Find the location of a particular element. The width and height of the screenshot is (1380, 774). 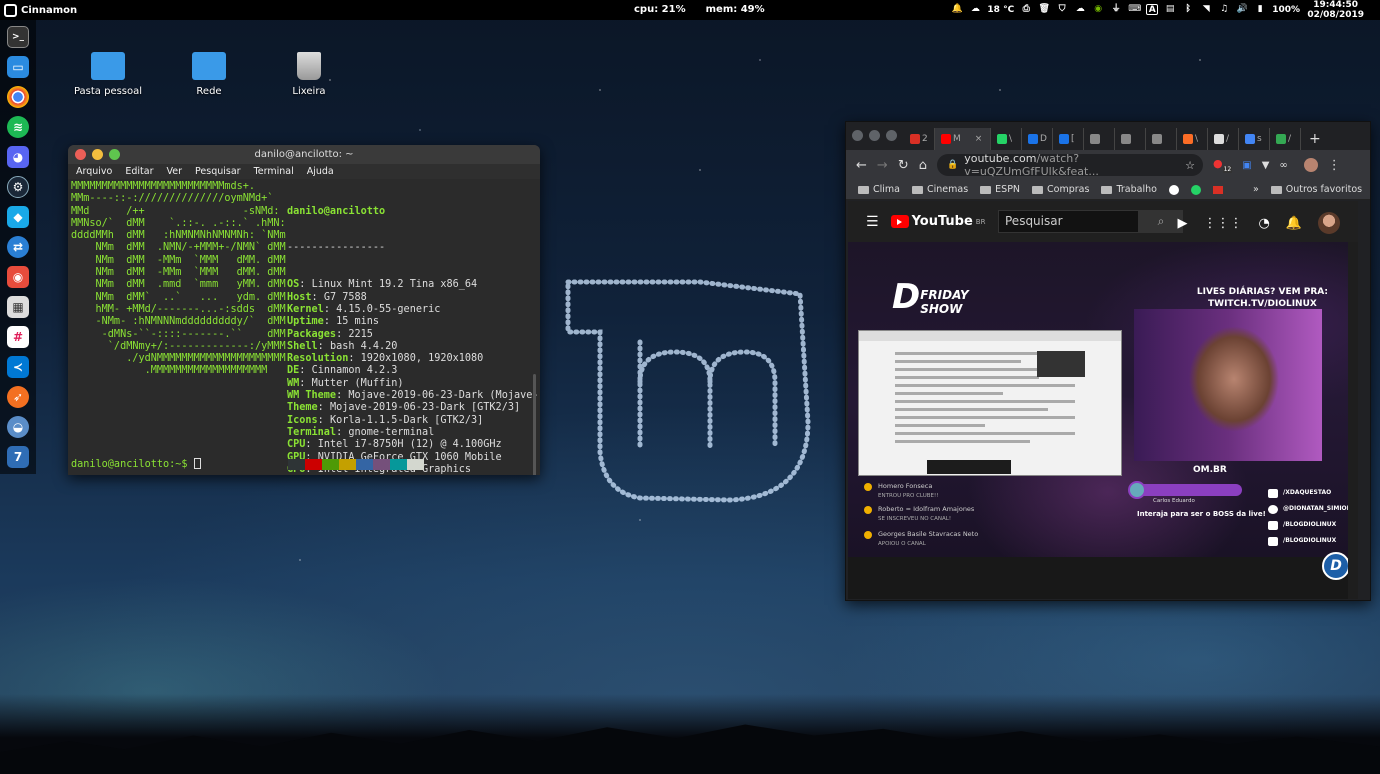

bookmark-clima: Clima is located at coordinates (879, 189).